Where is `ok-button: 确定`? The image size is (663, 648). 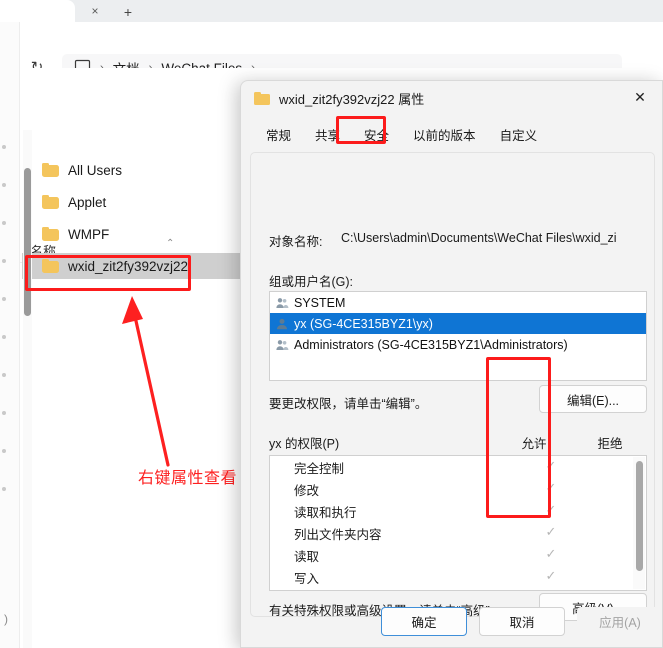 ok-button: 确定 is located at coordinates (424, 621).